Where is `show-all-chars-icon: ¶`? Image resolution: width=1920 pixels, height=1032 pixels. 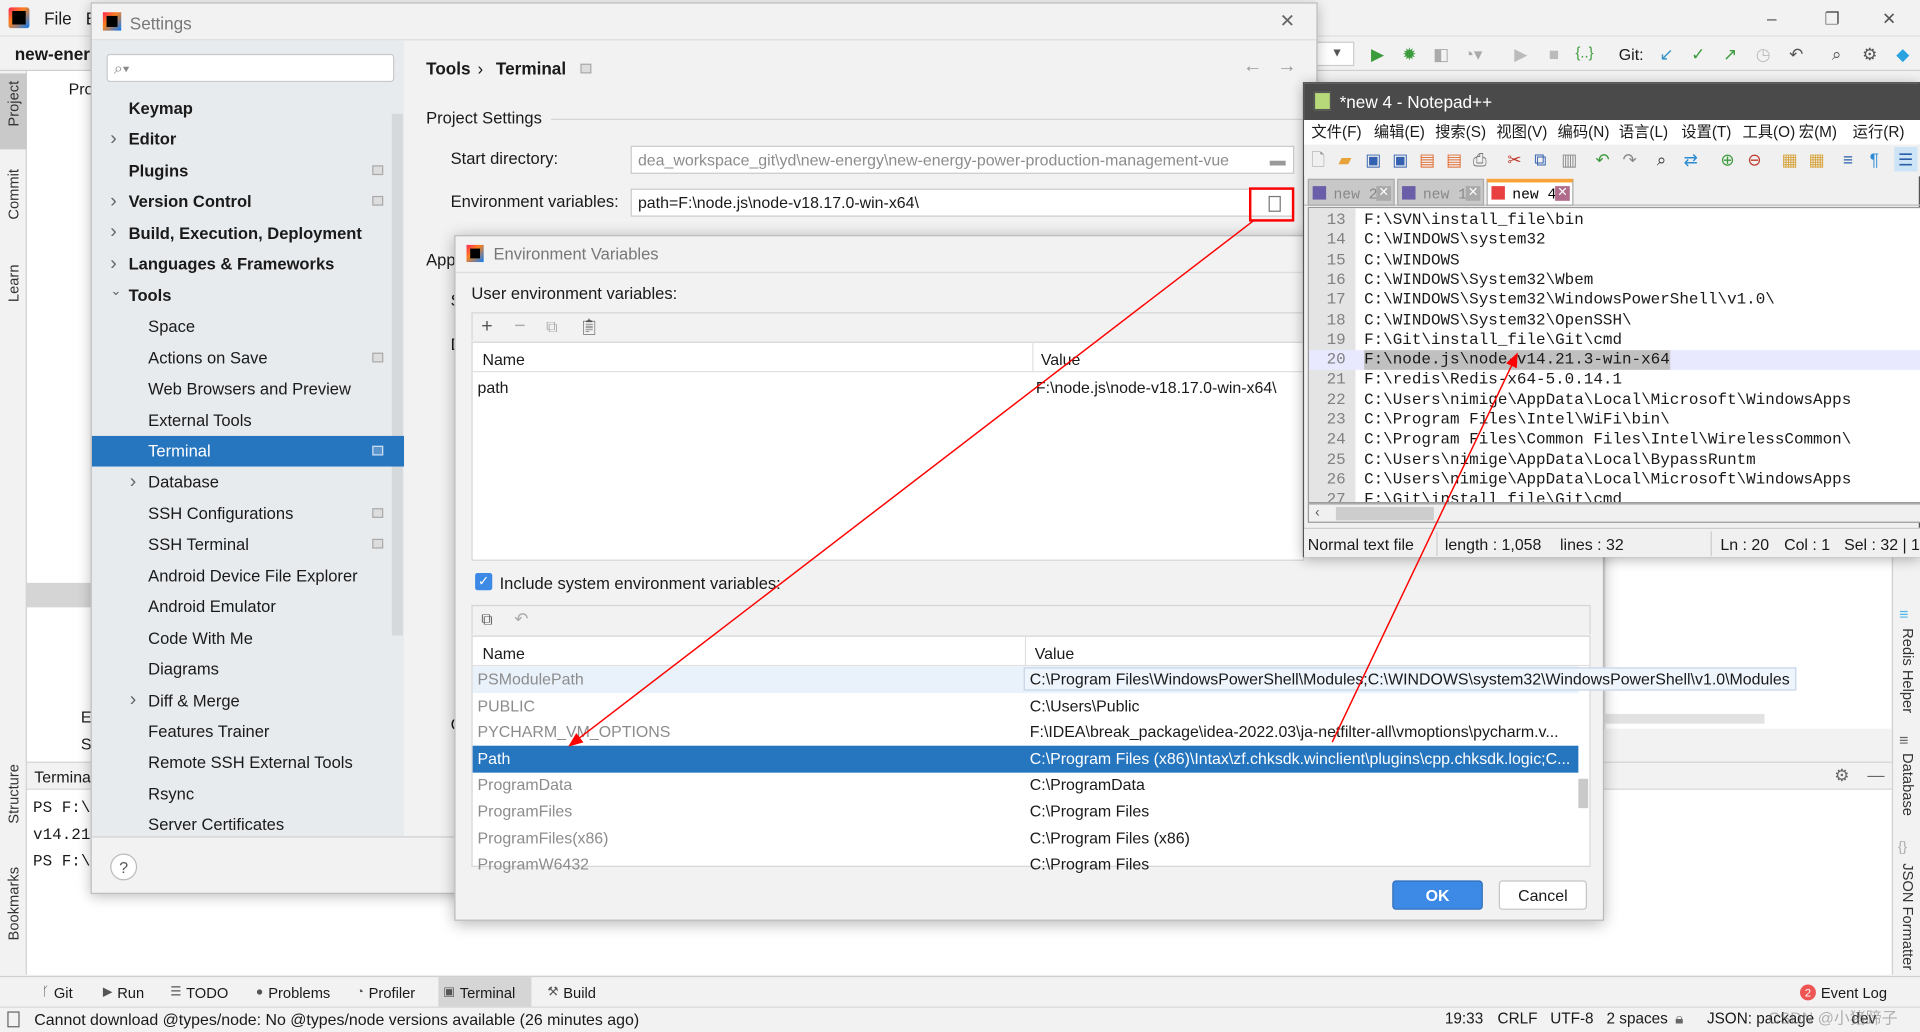 show-all-chars-icon: ¶ is located at coordinates (1874, 159).